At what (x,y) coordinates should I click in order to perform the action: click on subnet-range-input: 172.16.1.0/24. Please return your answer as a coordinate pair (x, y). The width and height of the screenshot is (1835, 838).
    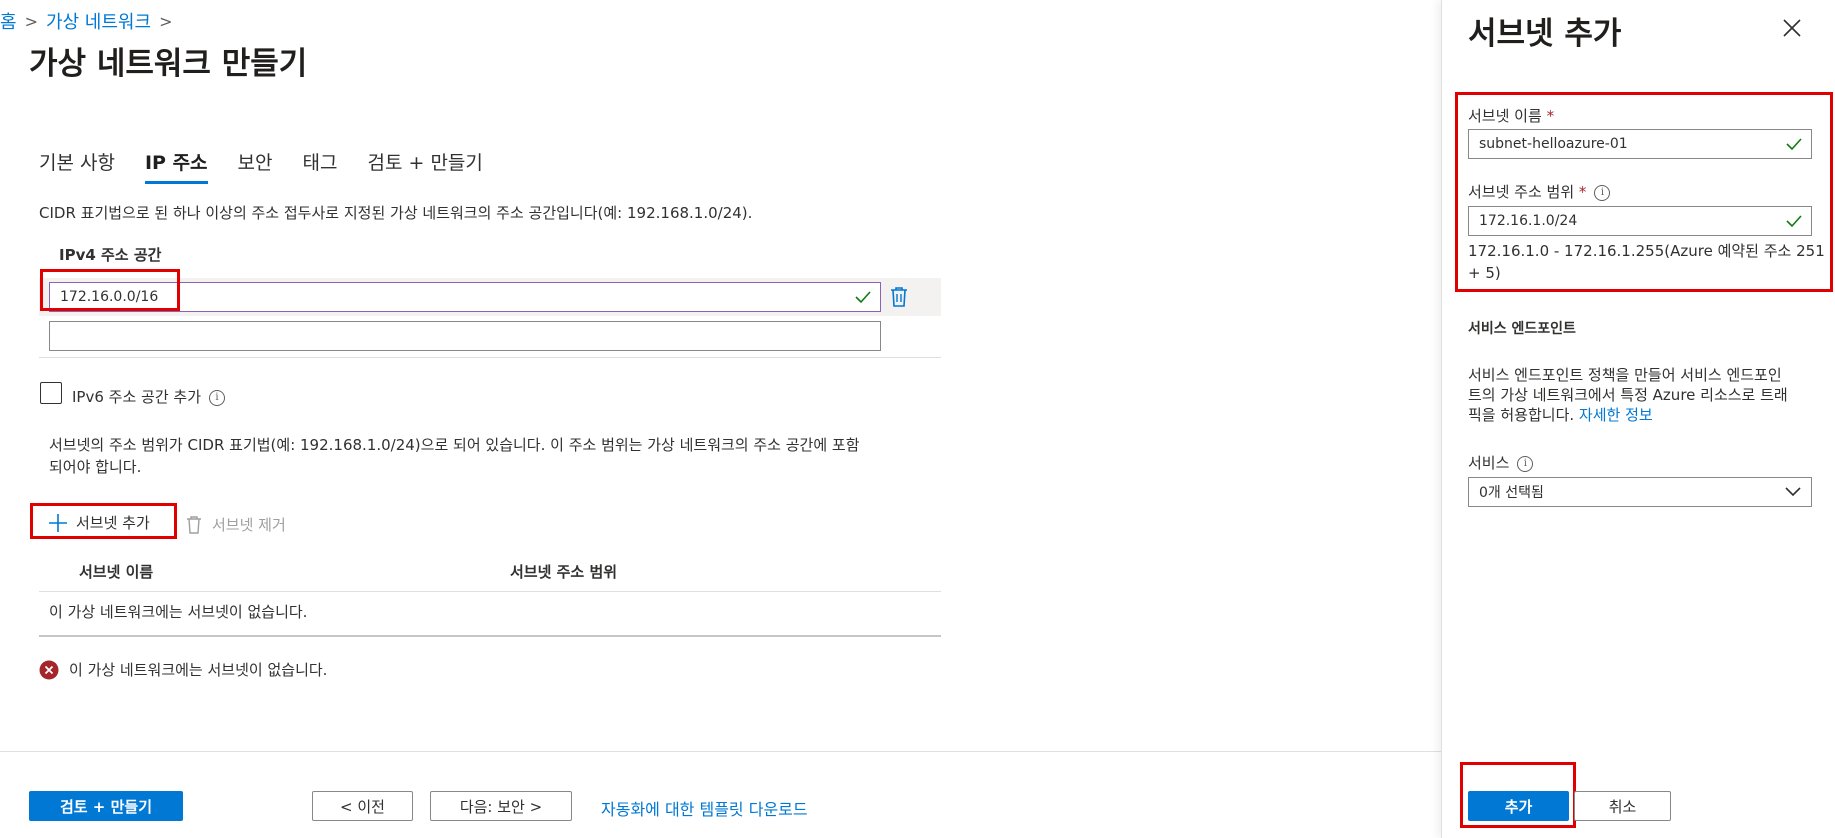
    Looking at the image, I should click on (1640, 221).